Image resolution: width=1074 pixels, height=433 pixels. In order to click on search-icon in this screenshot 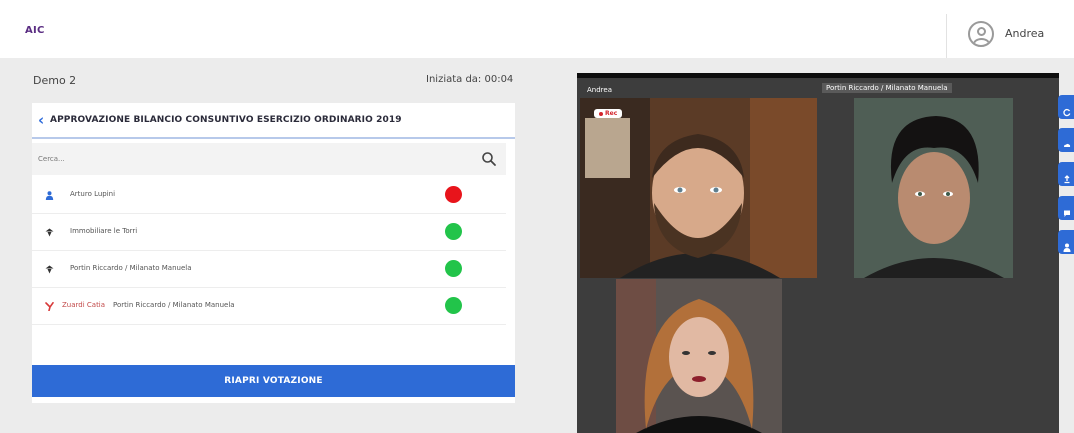, I will do `click(489, 159)`.